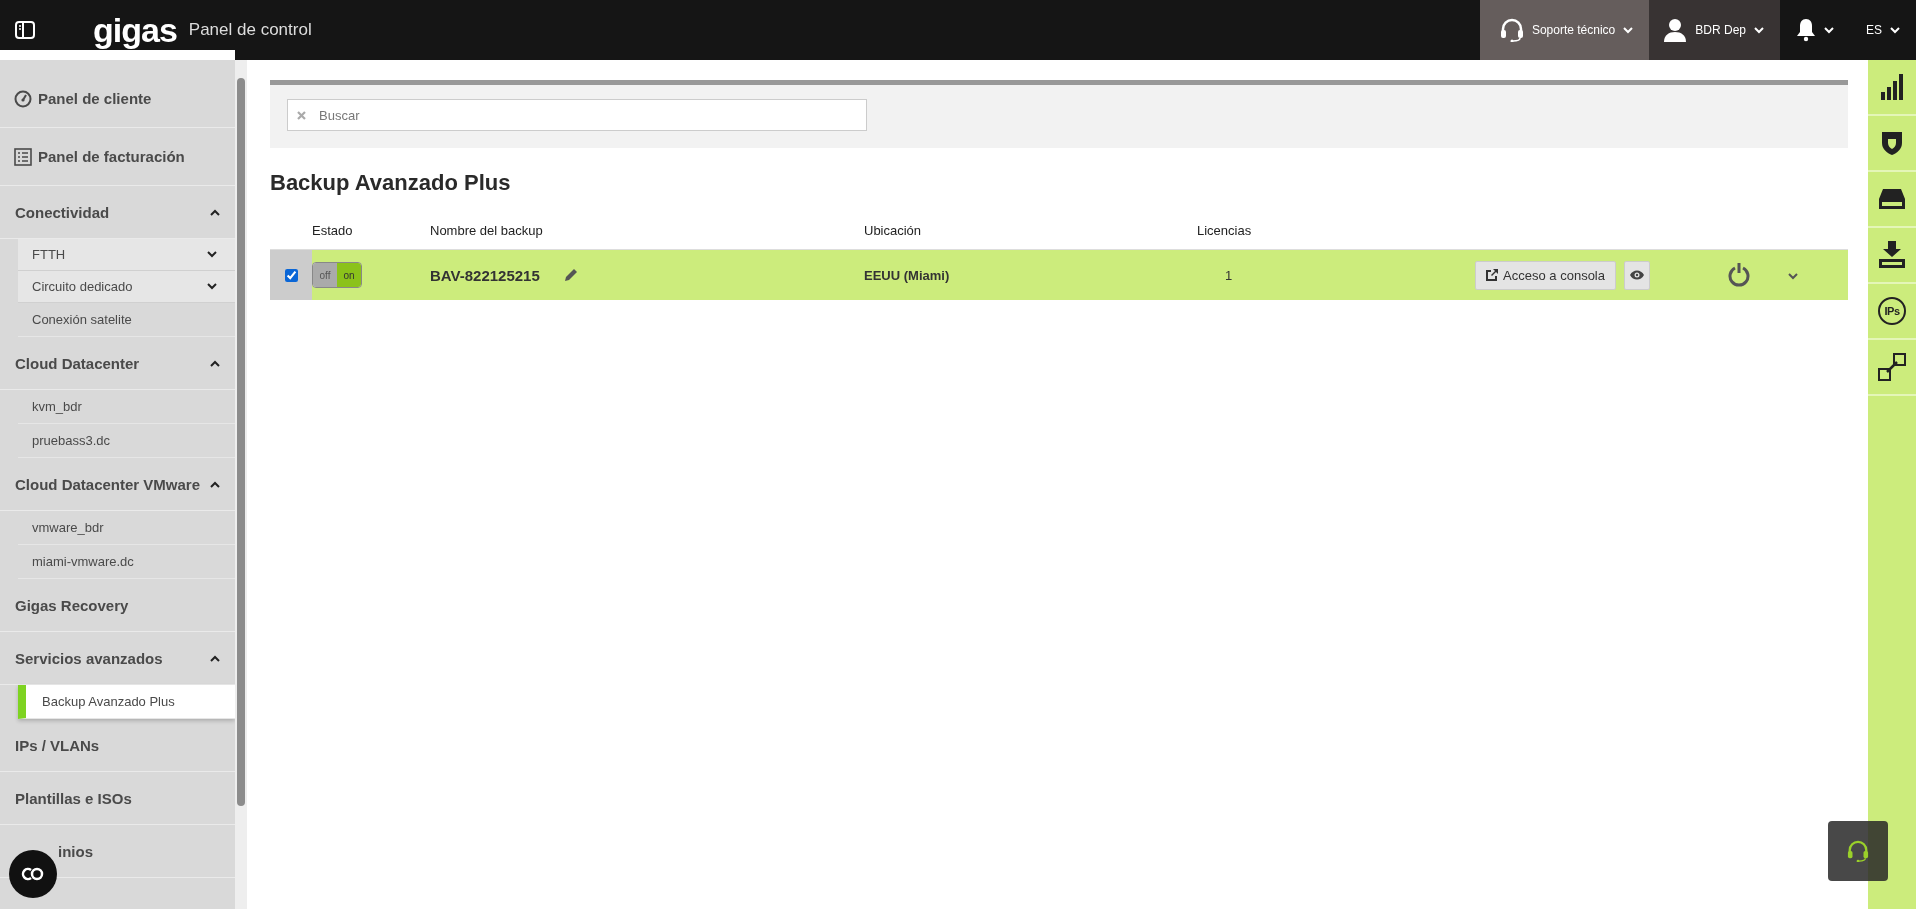 The height and width of the screenshot is (909, 1916). What do you see at coordinates (1225, 230) in the screenshot?
I see `column-header: Licencias` at bounding box center [1225, 230].